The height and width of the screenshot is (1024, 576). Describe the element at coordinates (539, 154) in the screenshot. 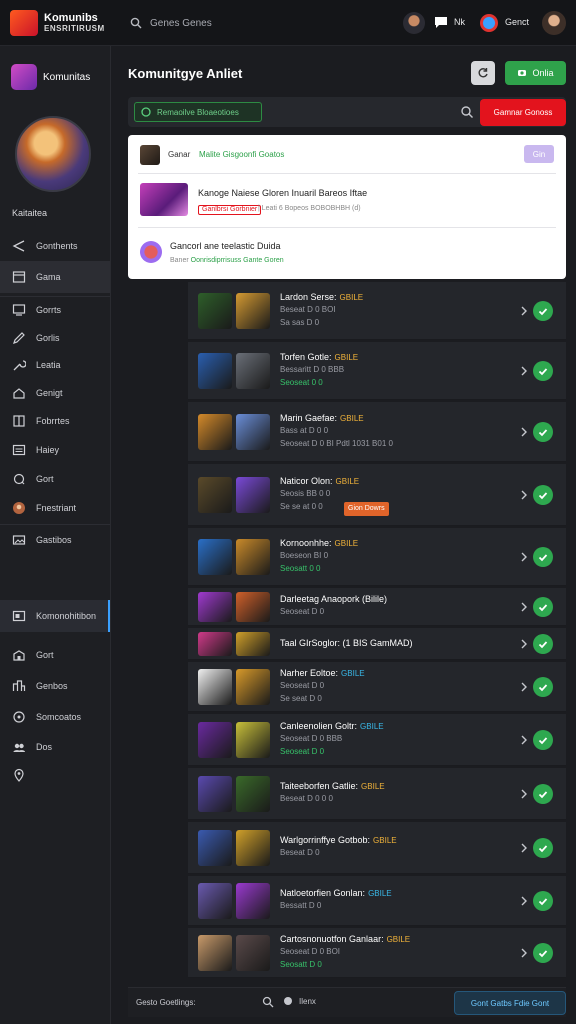

I see `panel-badge: Gin` at that location.